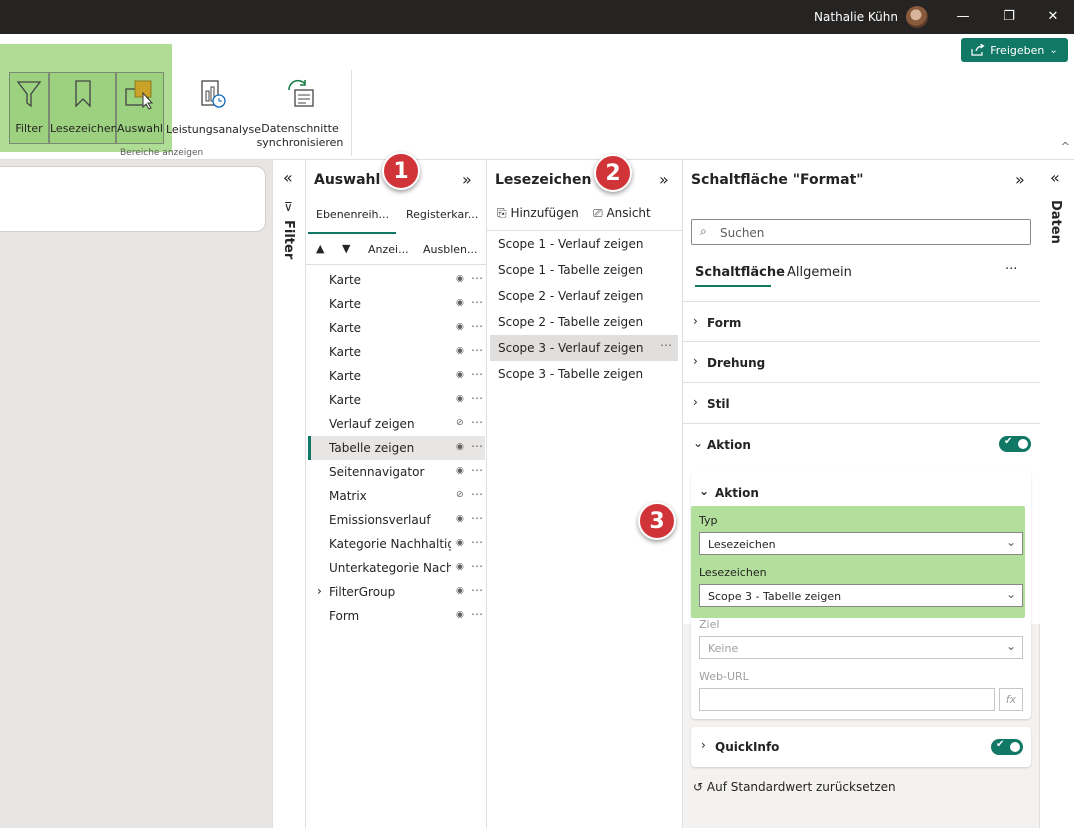 The image size is (1074, 828). Describe the element at coordinates (861, 403) in the screenshot. I see `section-style: › Stil` at that location.